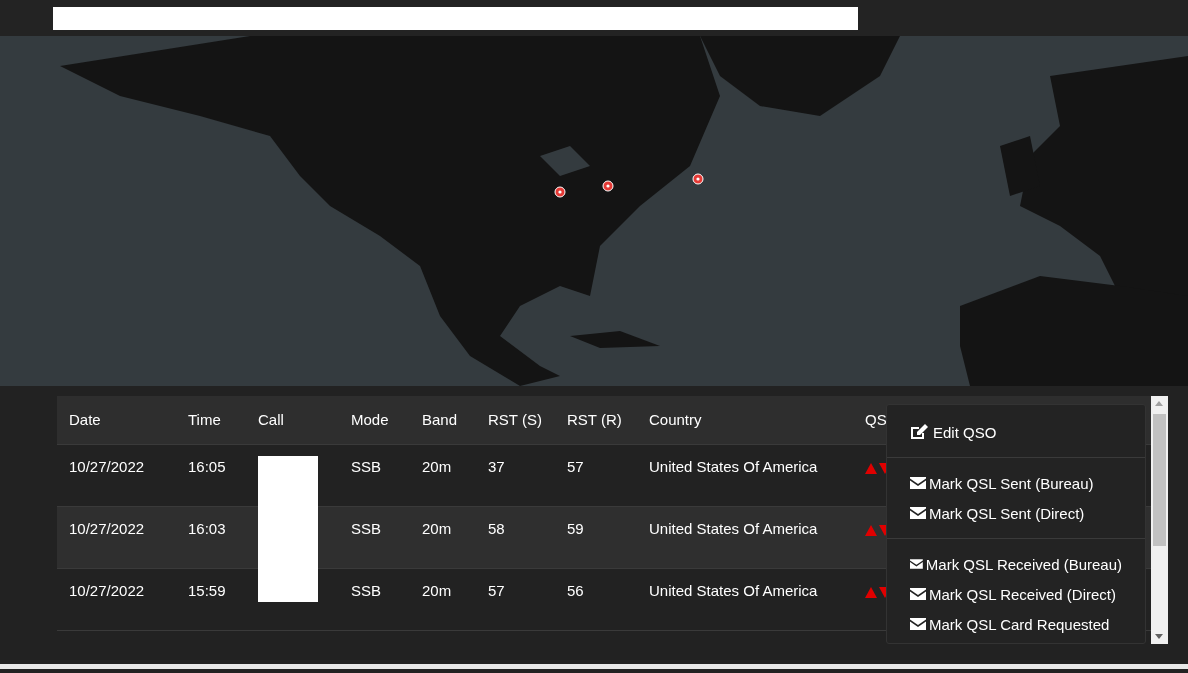 The height and width of the screenshot is (673, 1188). Describe the element at coordinates (676, 419) in the screenshot. I see `column-header: Country` at that location.